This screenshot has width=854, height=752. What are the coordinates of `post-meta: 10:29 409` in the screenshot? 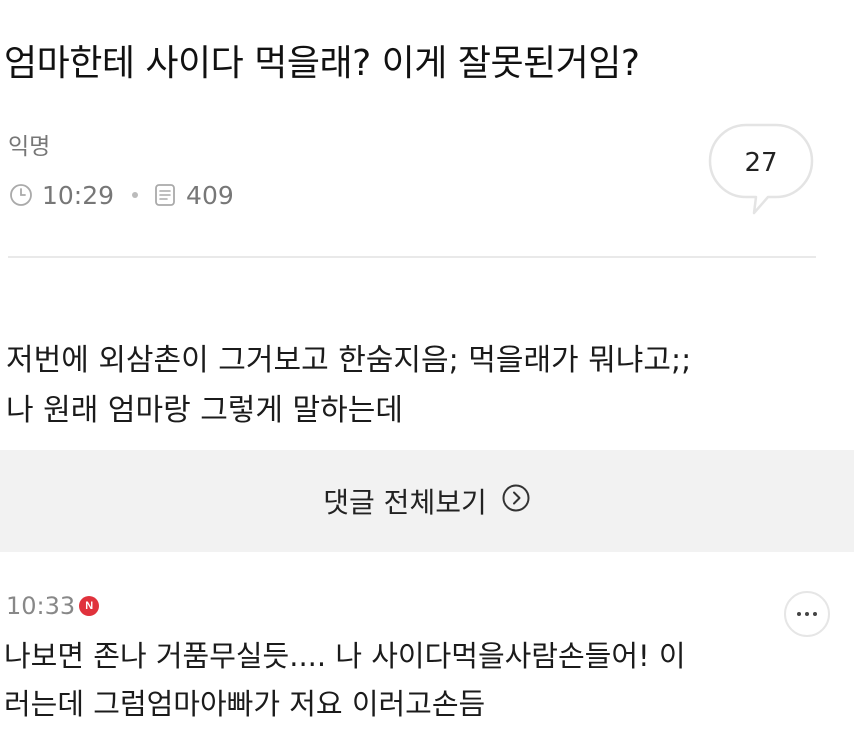 It's located at (121, 195).